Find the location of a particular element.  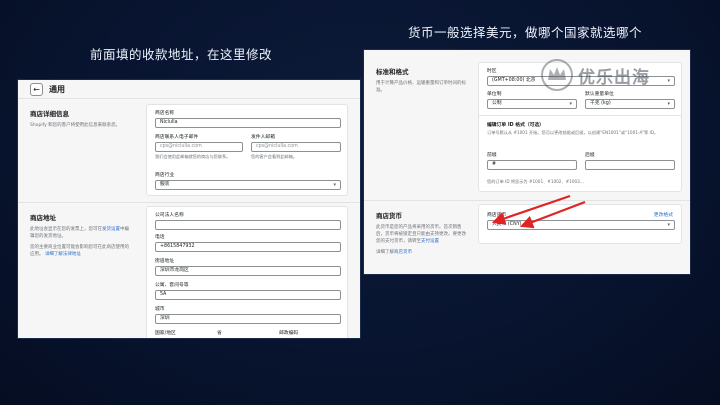

crown-logo-icon is located at coordinates (557, 75).